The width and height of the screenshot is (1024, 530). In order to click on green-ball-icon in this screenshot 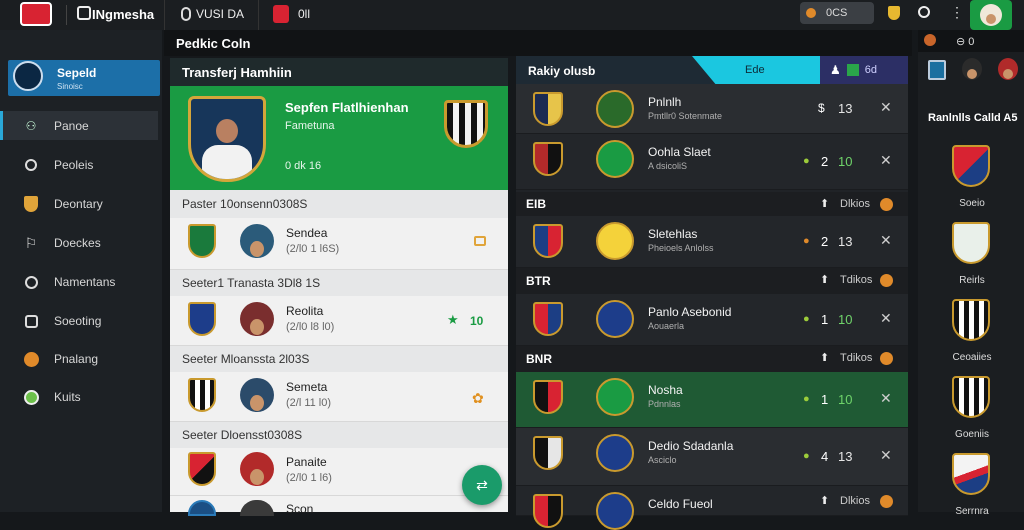, I will do `click(31, 397)`.